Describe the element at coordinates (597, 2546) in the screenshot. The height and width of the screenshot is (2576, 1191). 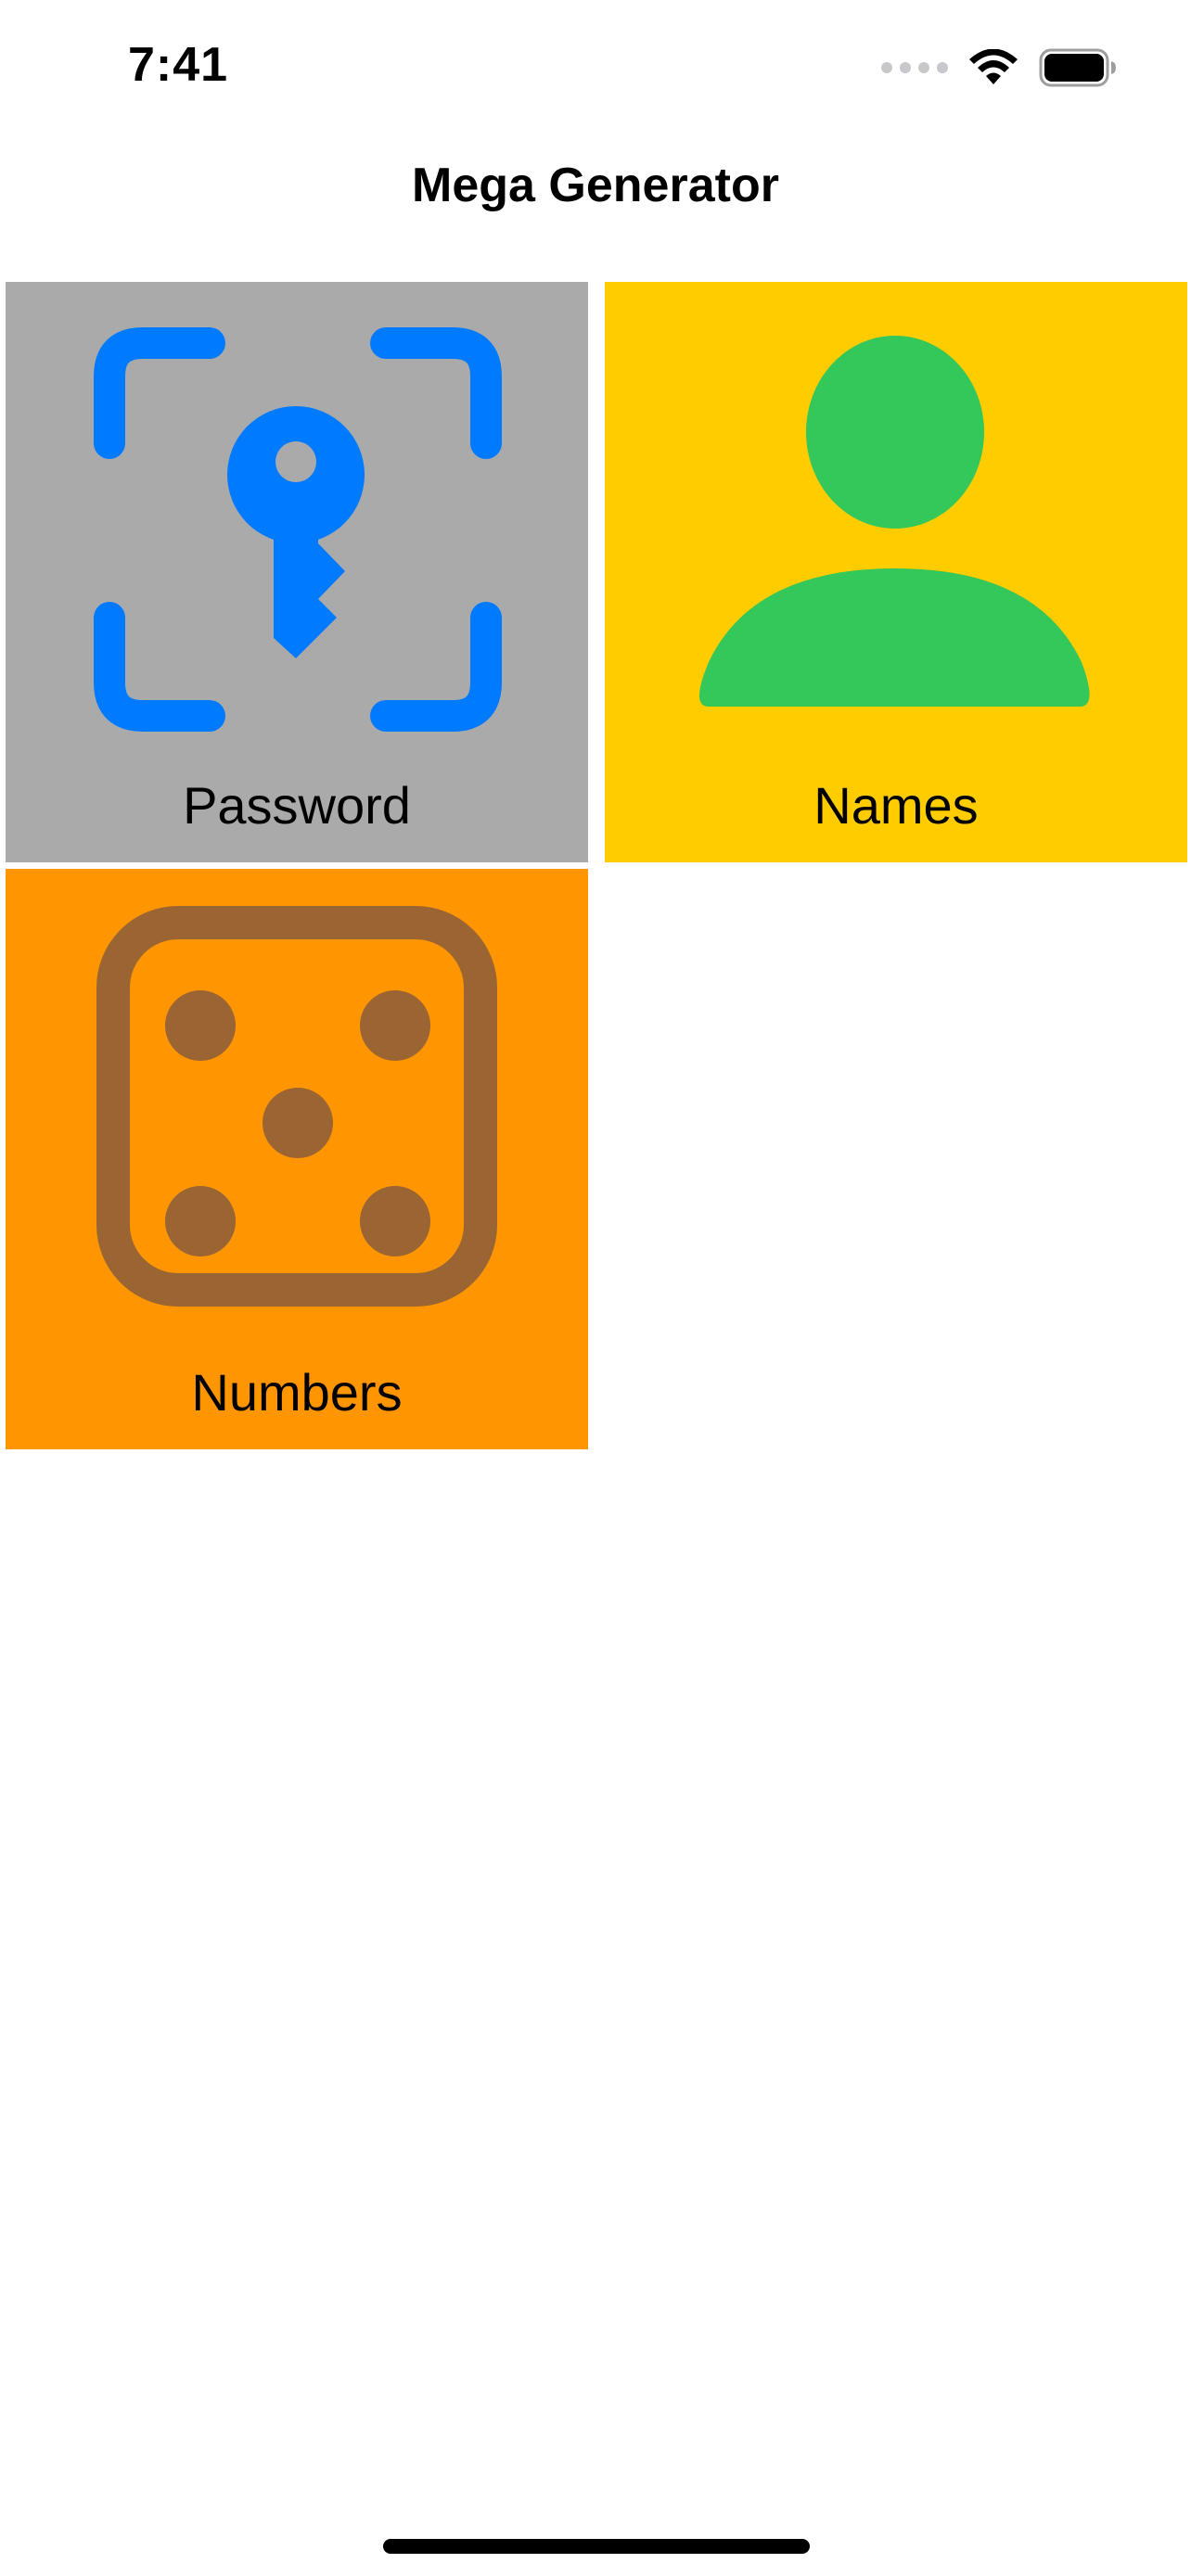
I see `home-indicator` at that location.